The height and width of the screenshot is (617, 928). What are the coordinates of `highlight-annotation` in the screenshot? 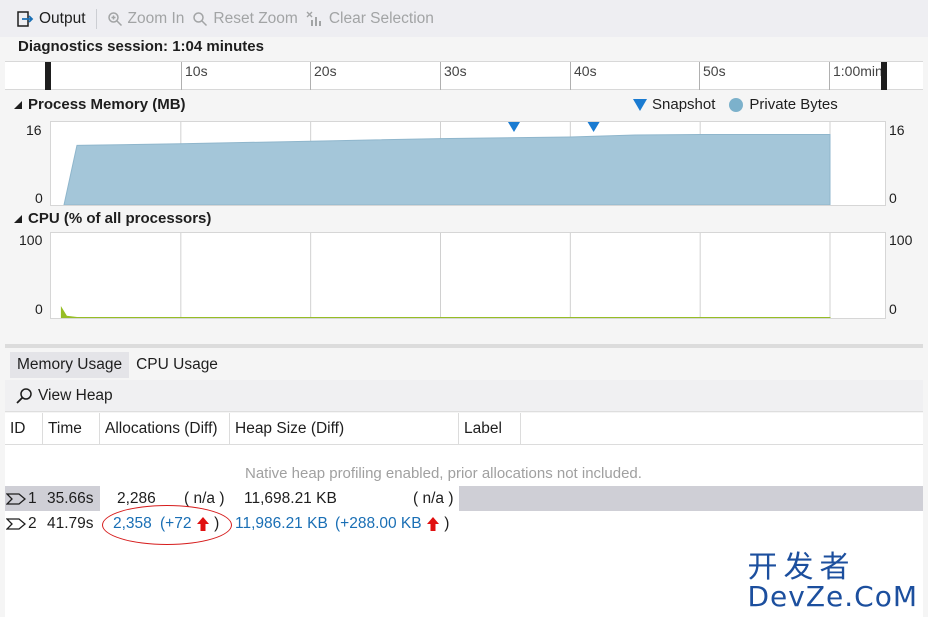 It's located at (167, 525).